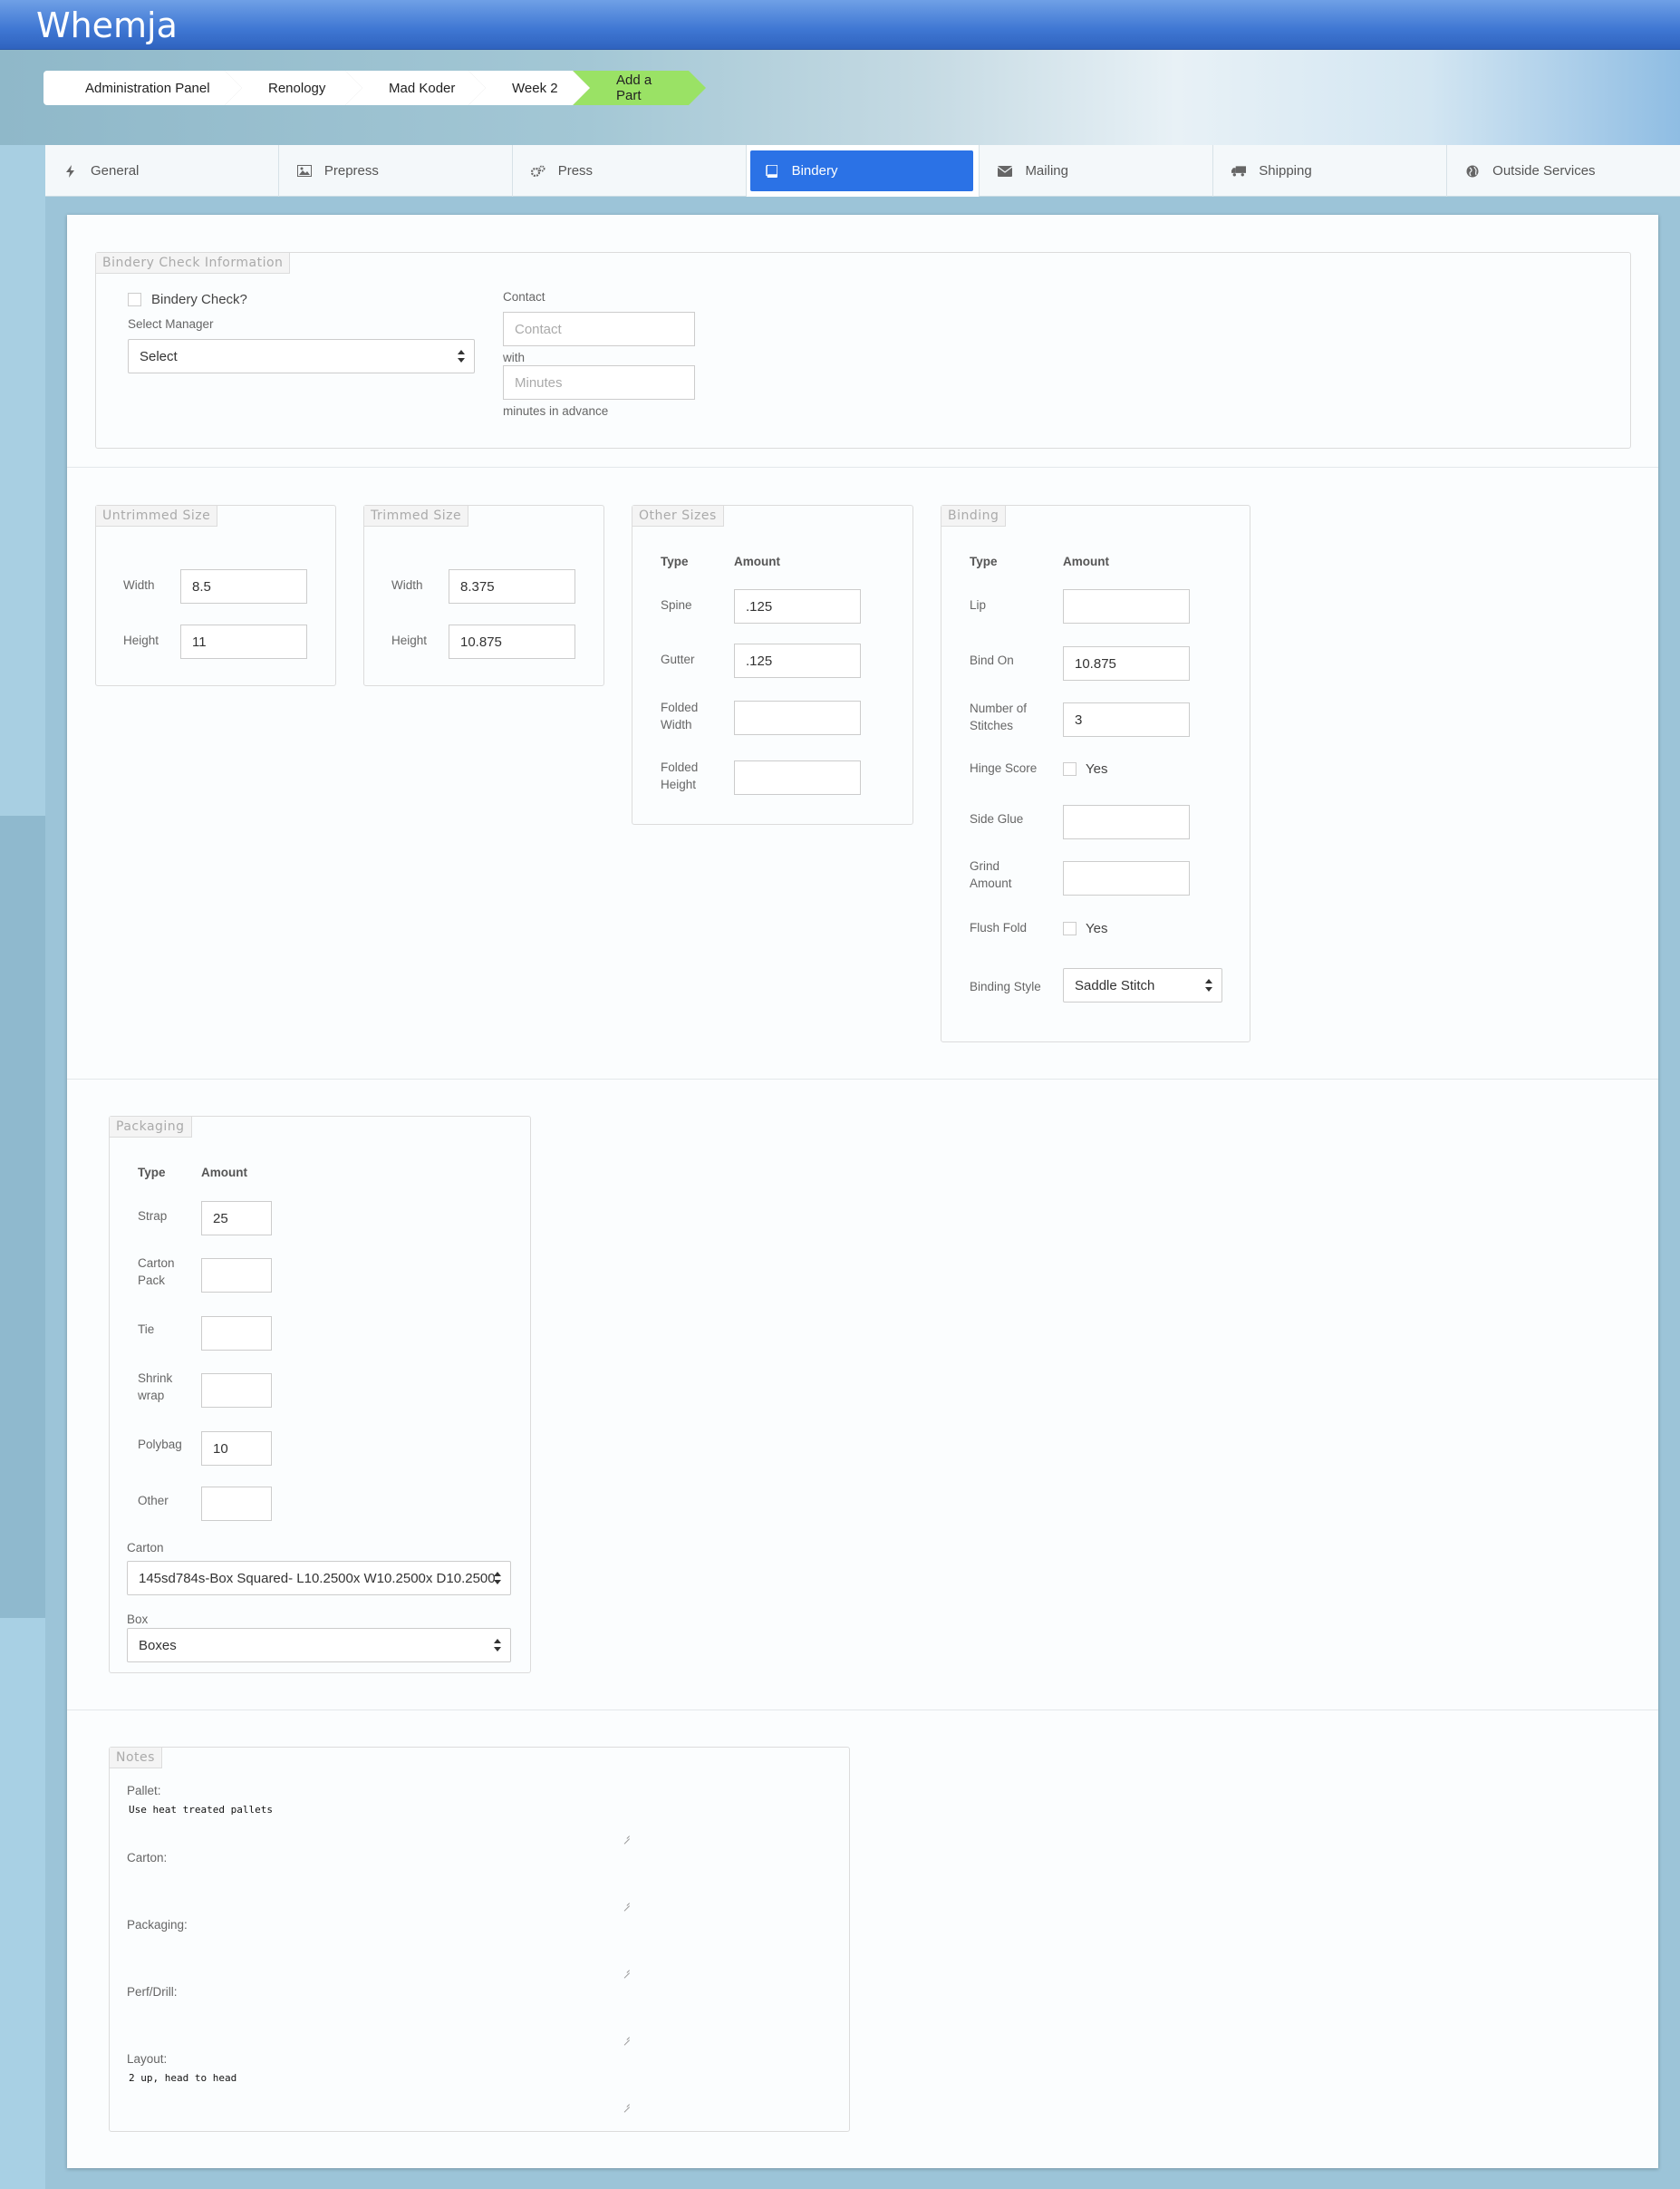  I want to click on lip-label: Lip, so click(978, 605).